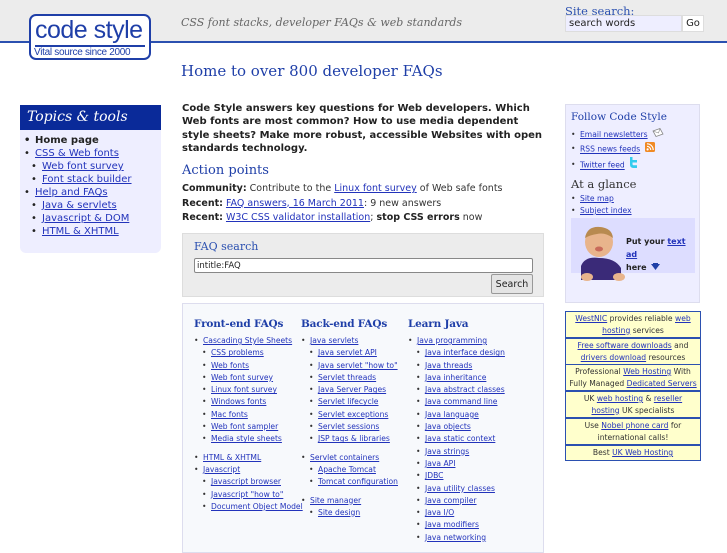  I want to click on faq-list-item: Java Server Pages, so click(349, 390).